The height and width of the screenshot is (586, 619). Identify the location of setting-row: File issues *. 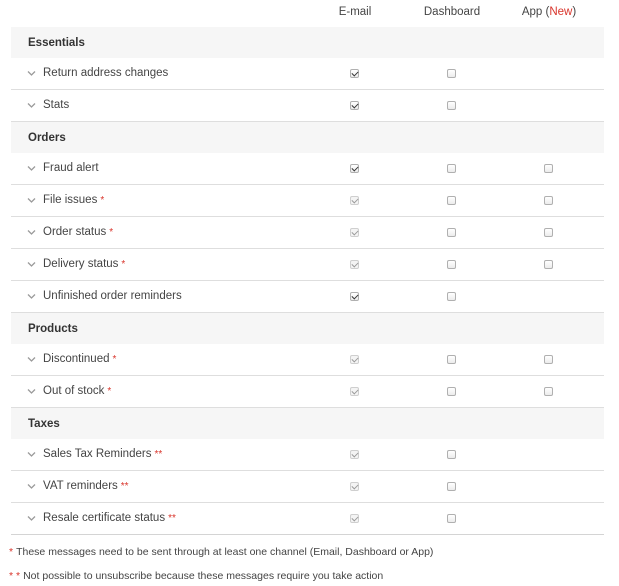
(307, 201).